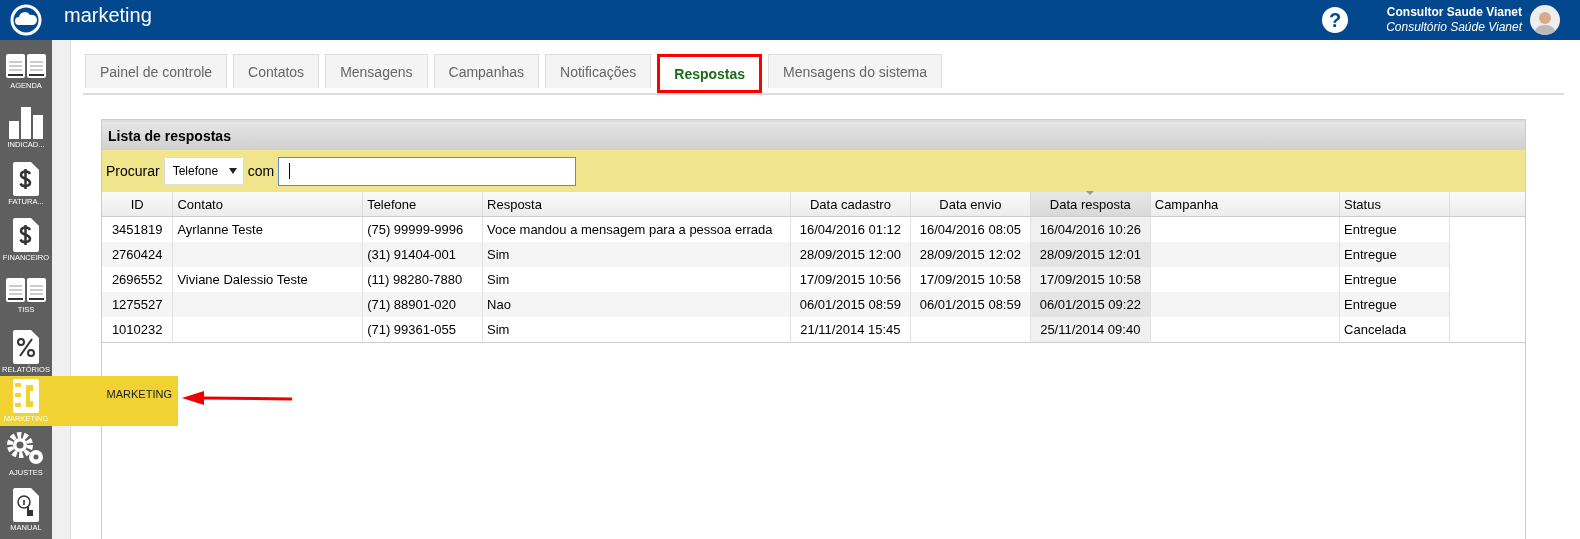  I want to click on info-document-icon, so click(26, 505).